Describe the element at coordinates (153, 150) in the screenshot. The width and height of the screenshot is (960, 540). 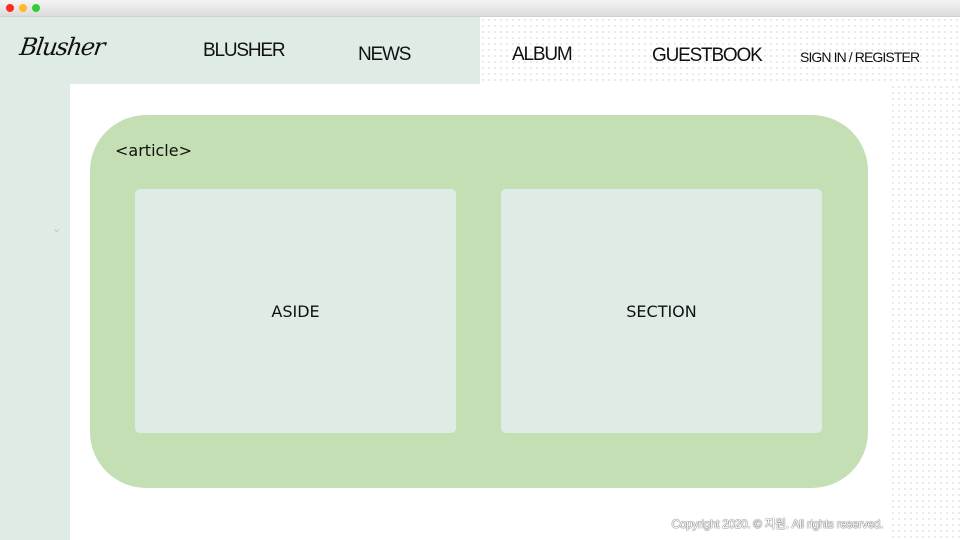
I see `article-label: <article>` at that location.